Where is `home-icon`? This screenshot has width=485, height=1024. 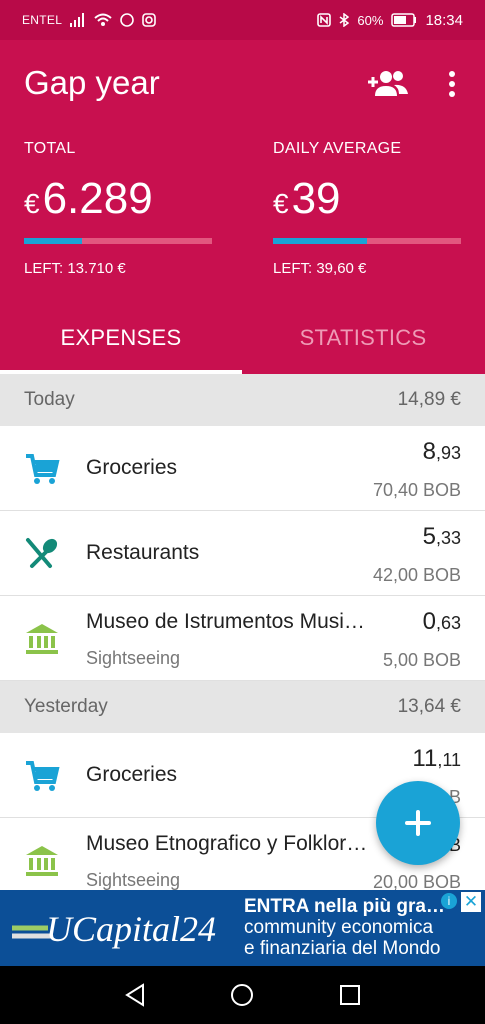
home-icon is located at coordinates (242, 995).